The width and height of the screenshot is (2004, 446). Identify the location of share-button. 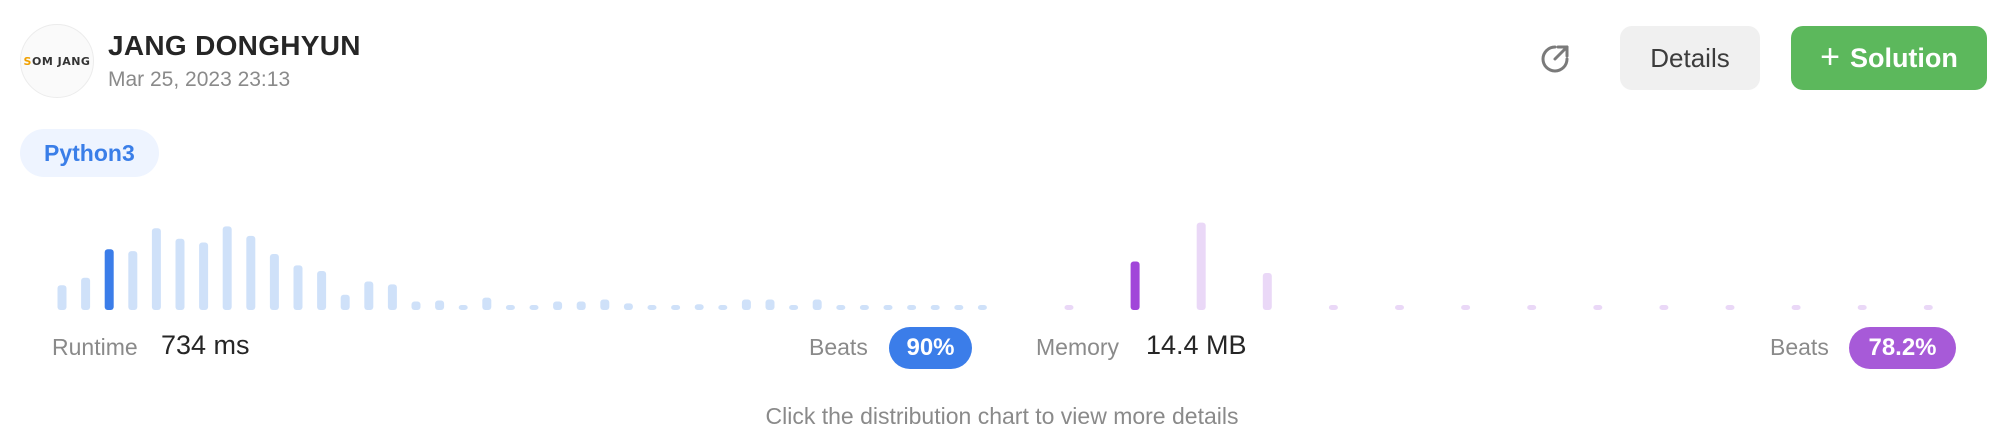
(1555, 59).